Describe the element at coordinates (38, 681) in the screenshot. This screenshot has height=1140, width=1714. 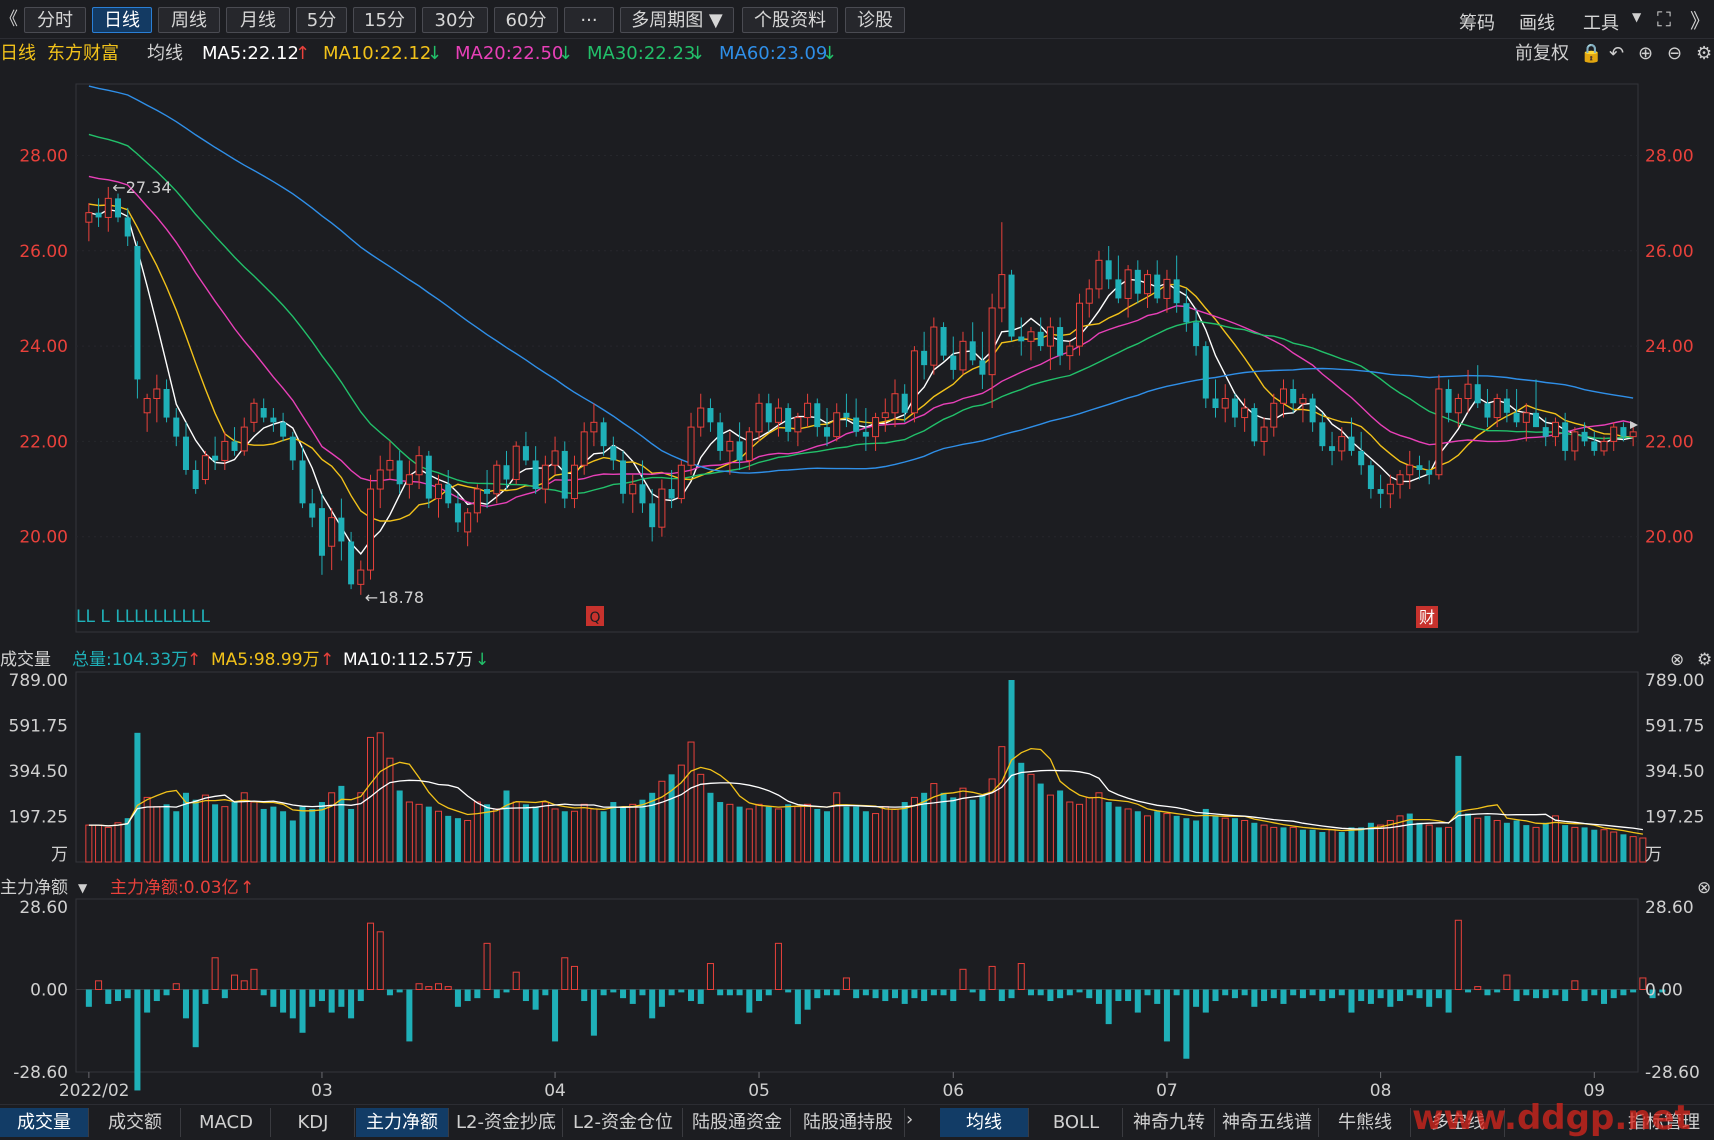
I see `volume-tick-left: 789.00` at that location.